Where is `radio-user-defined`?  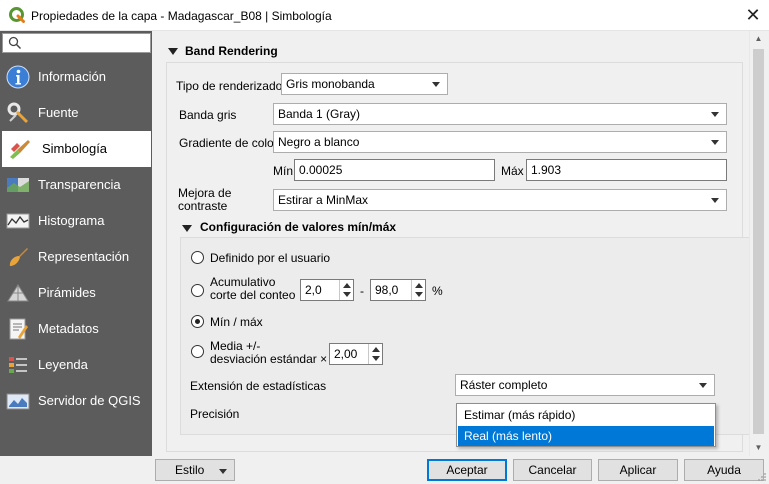 radio-user-defined is located at coordinates (197, 257).